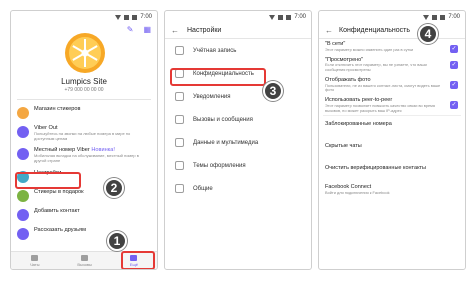 This screenshot has width=474, height=281. What do you see at coordinates (23, 233) in the screenshot?
I see `share-icon` at bounding box center [23, 233].